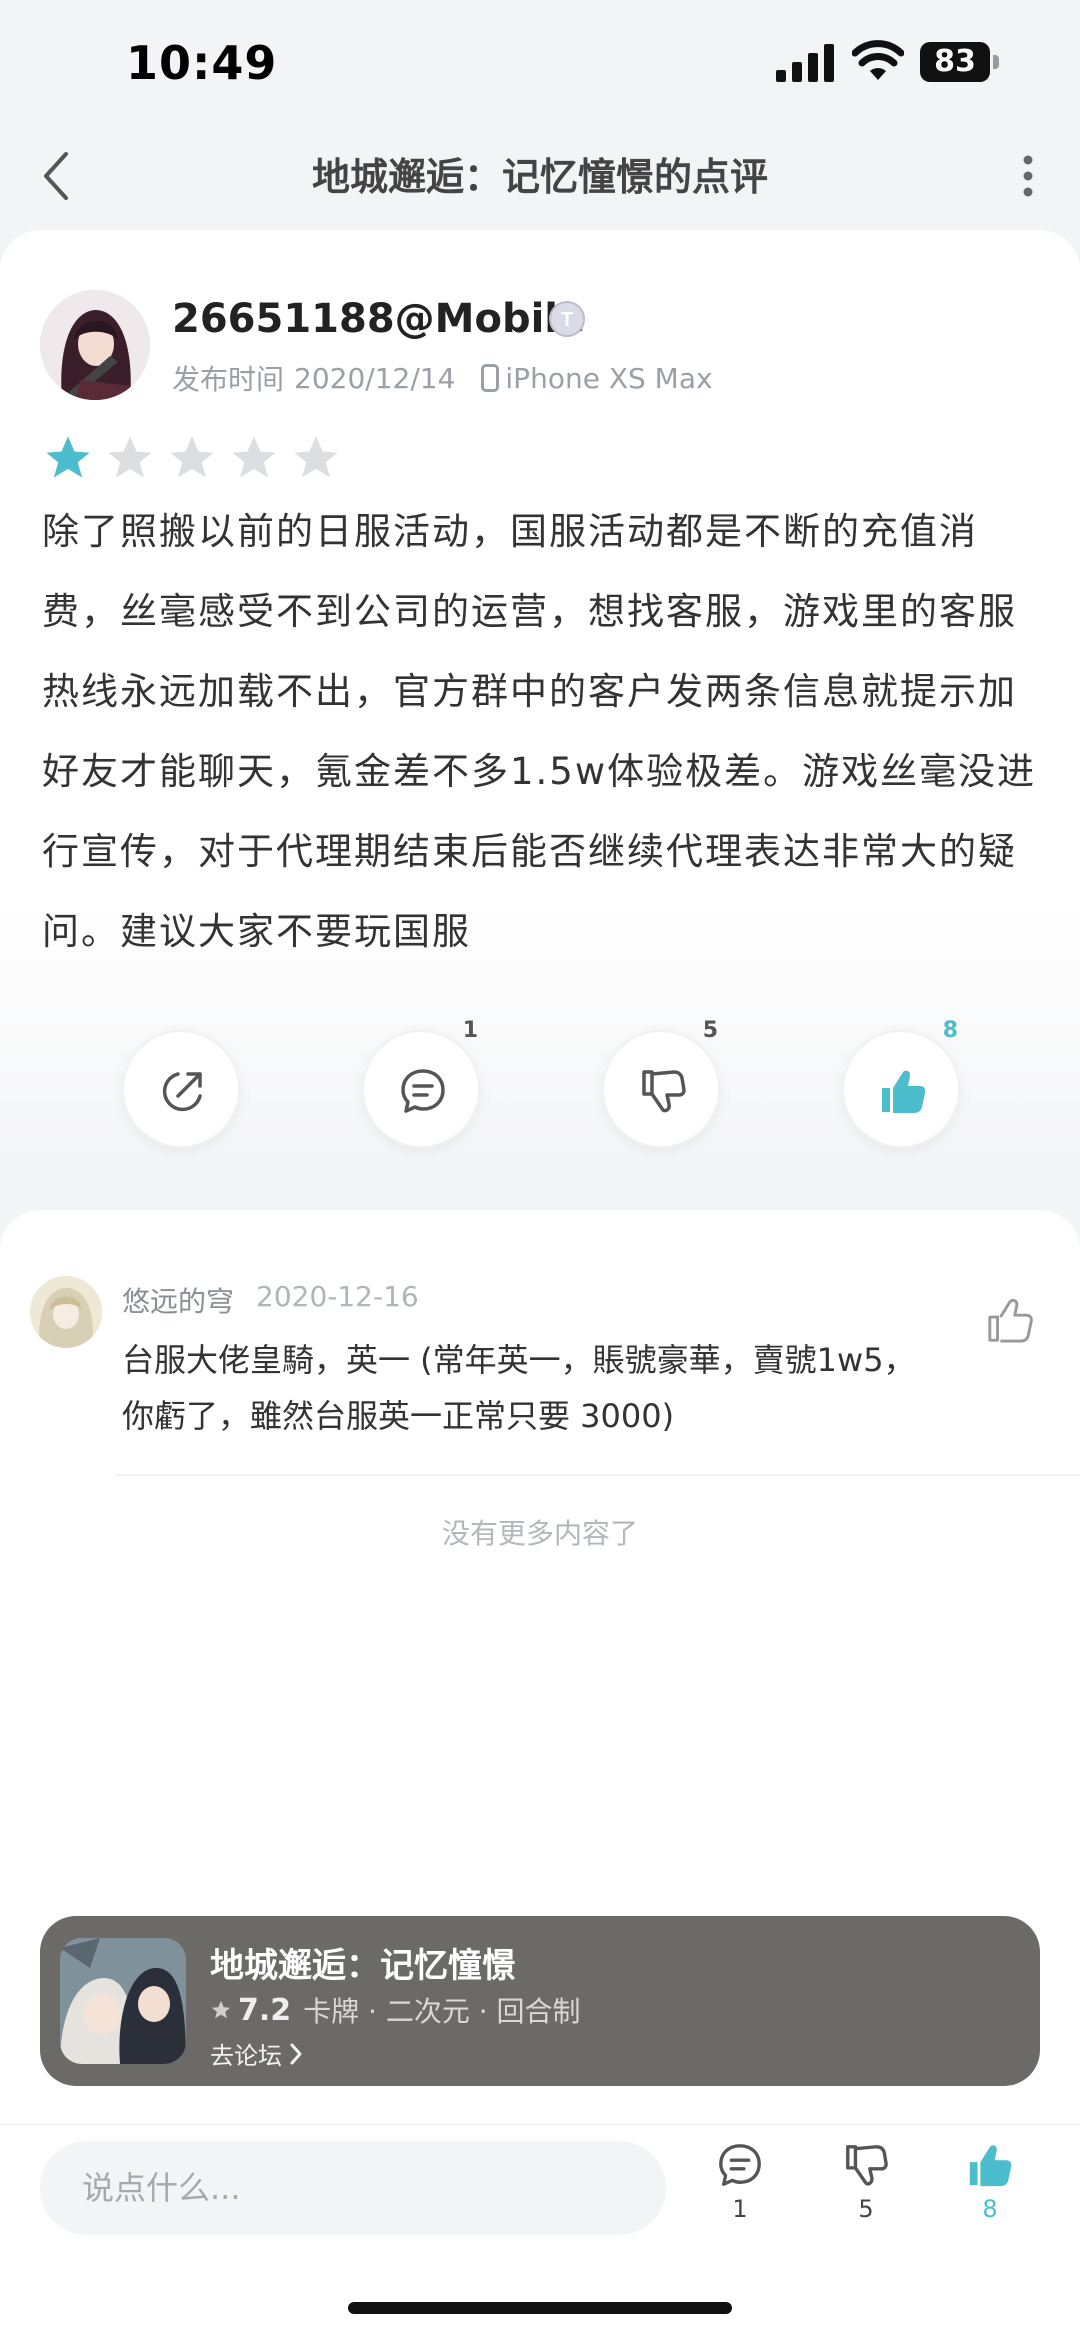 The height and width of the screenshot is (2336, 1080). Describe the element at coordinates (540, 2308) in the screenshot. I see `home-indicator` at that location.